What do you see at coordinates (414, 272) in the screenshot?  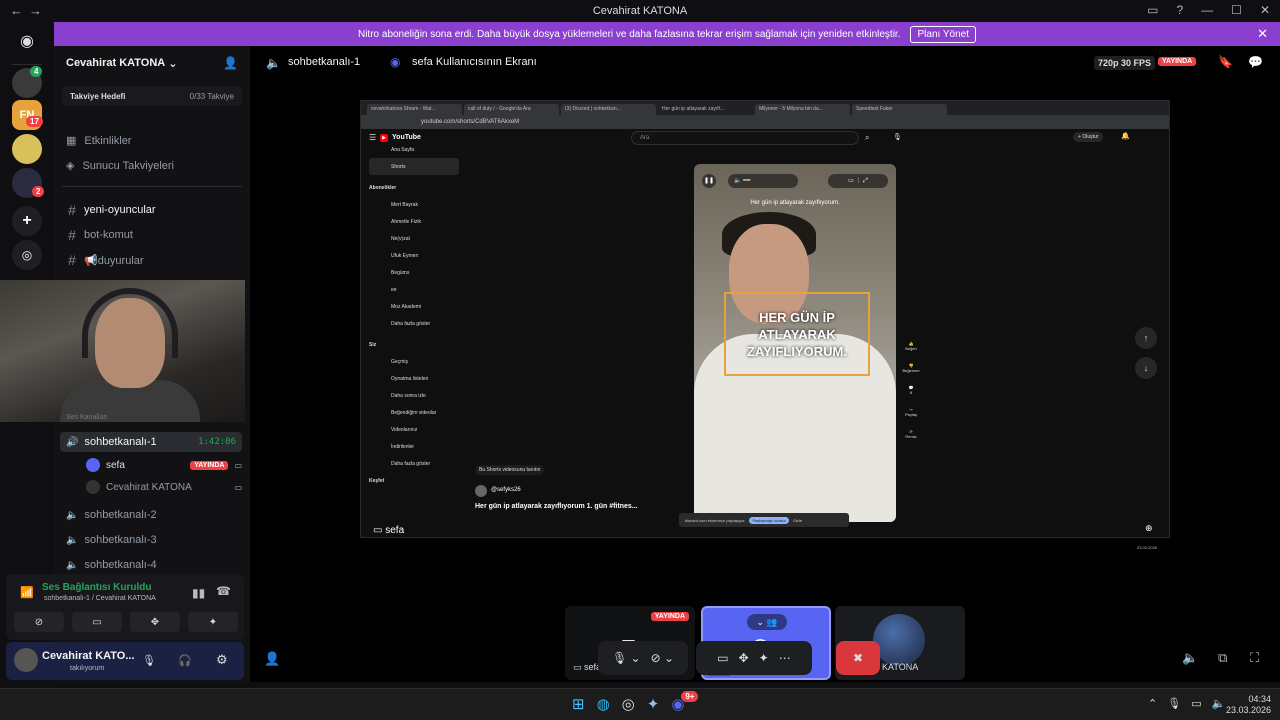 I see `yt-sub-item: Begüms` at bounding box center [414, 272].